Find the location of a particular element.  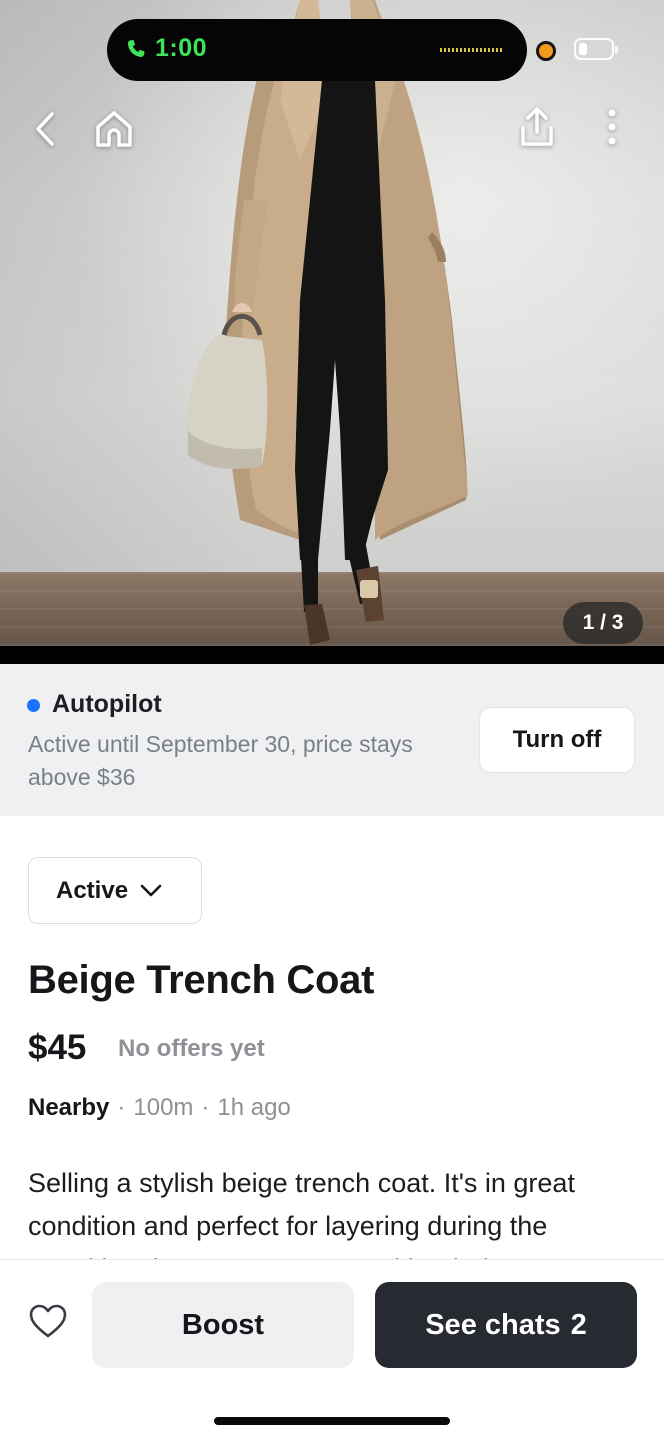

autopilot-title: Autopilot is located at coordinates (107, 704).